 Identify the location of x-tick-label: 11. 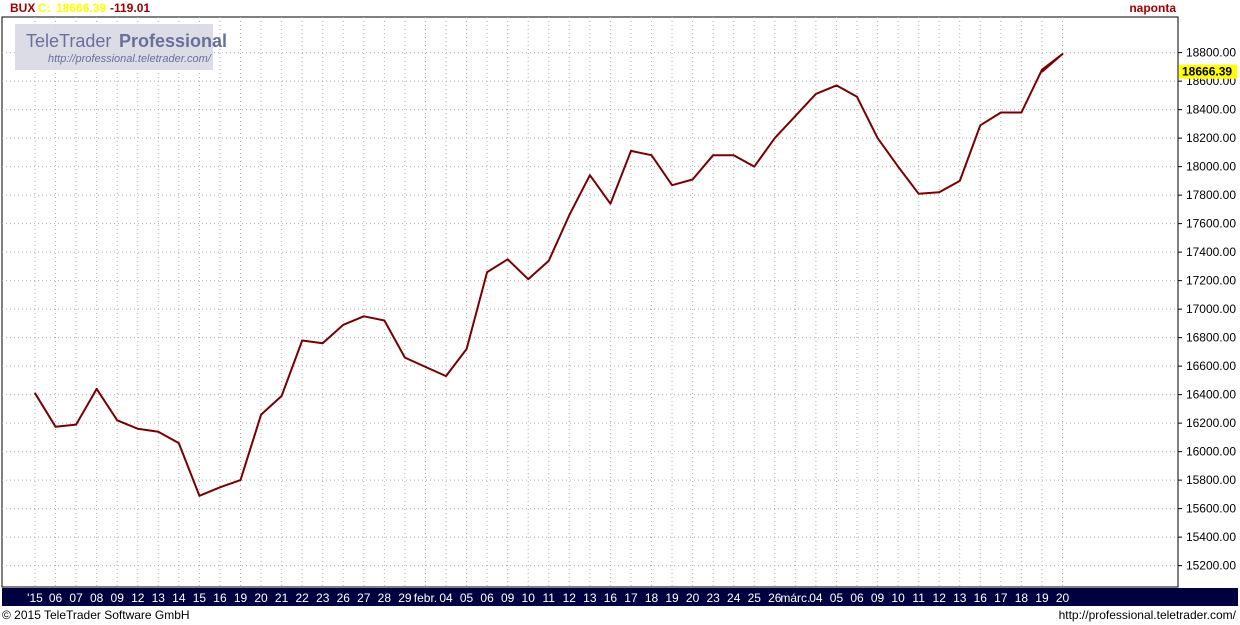
(549, 598).